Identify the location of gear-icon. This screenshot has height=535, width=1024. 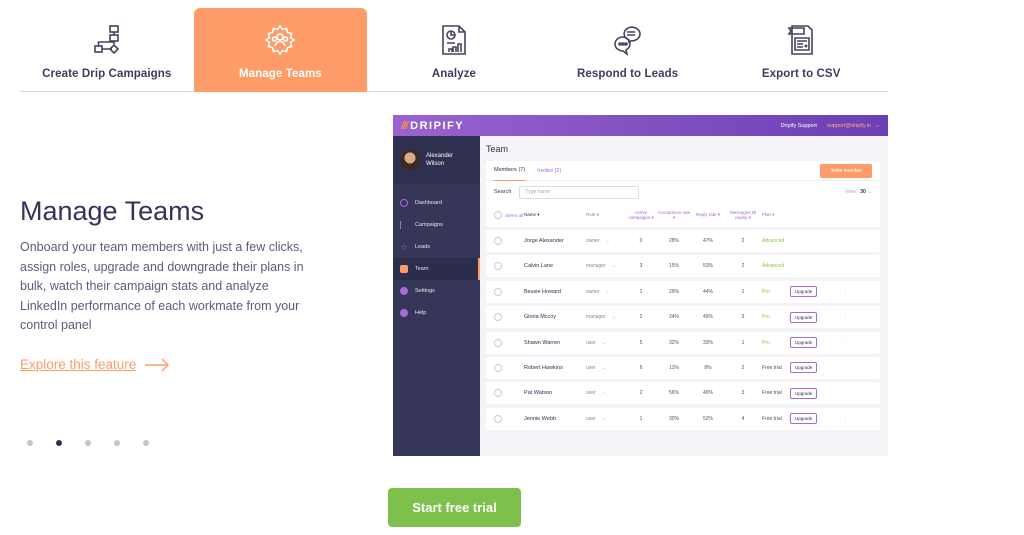
(404, 291).